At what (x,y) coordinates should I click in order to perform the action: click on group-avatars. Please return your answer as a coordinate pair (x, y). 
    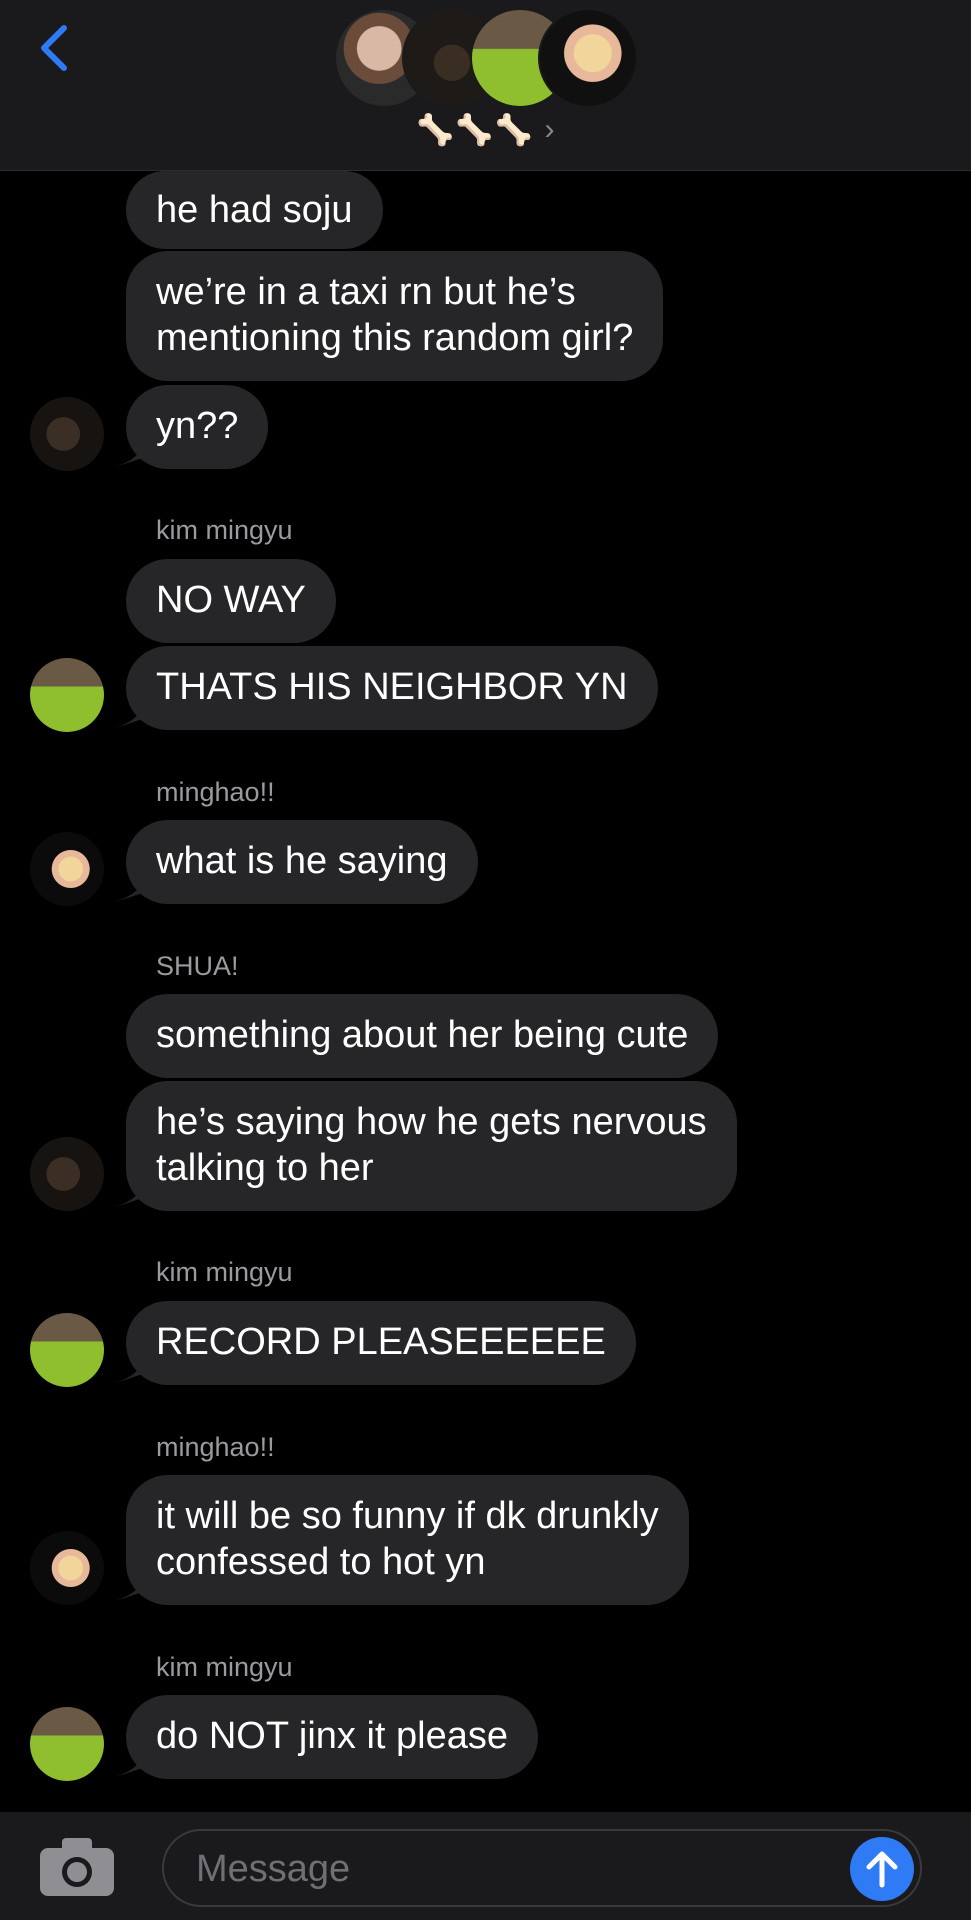
    Looking at the image, I should click on (486, 58).